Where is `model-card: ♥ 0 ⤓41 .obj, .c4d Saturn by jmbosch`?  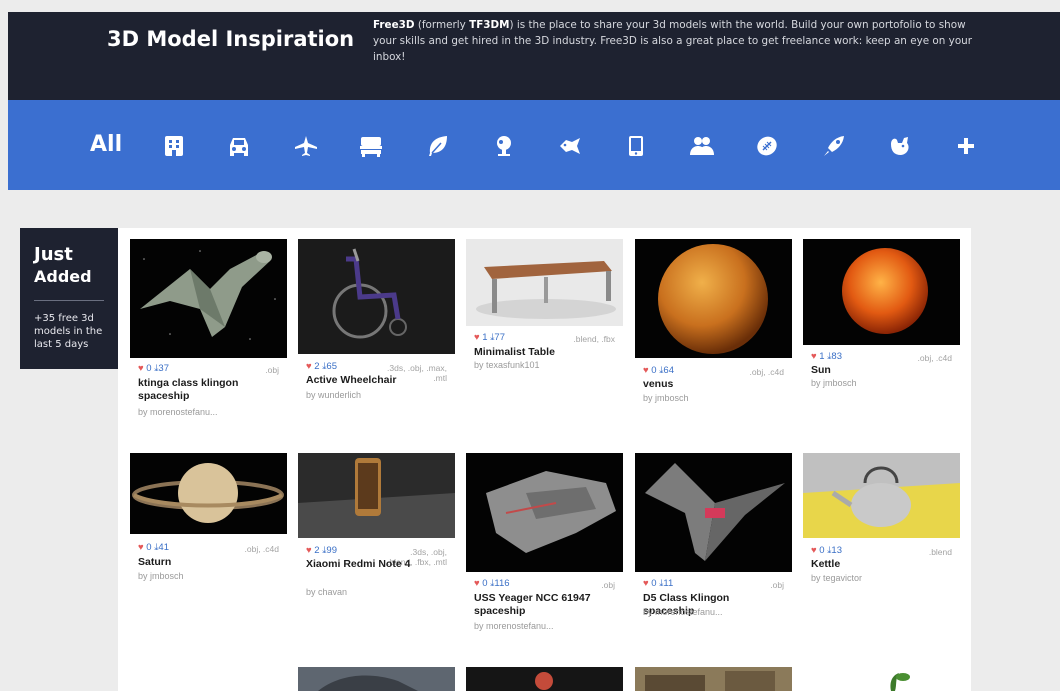
model-card: ♥ 0 ⤓41 .obj, .c4d Saturn by jmbosch is located at coordinates (208, 523).